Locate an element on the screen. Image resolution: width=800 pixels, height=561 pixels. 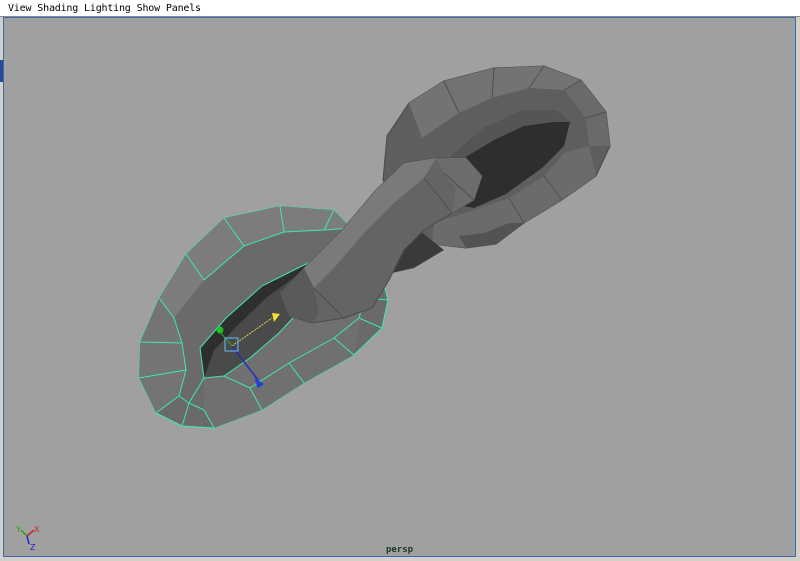
move-y-handle is located at coordinates (220, 330).